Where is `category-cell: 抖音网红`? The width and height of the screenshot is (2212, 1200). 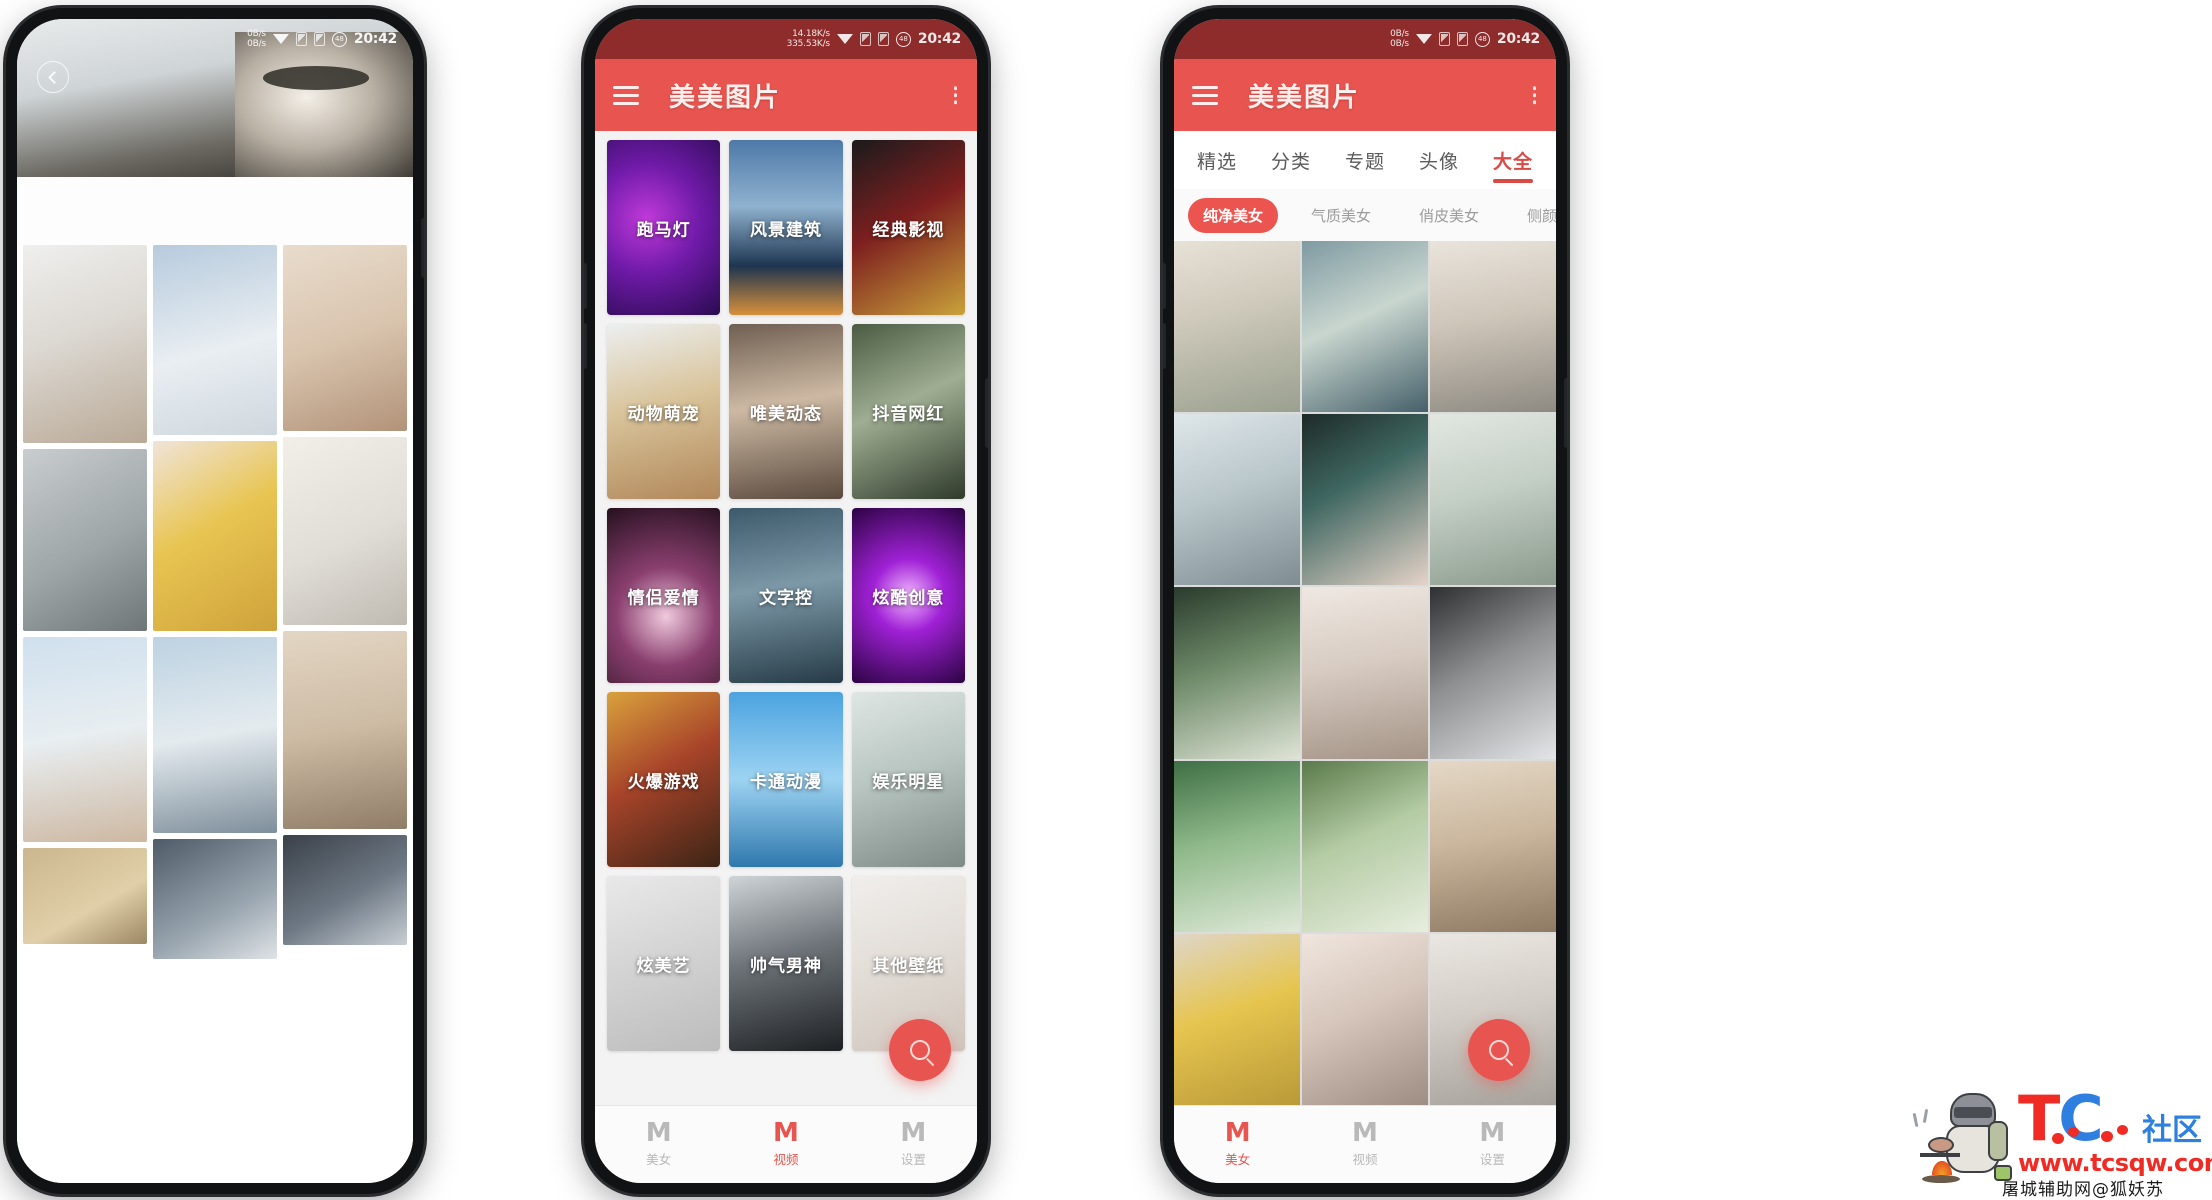 category-cell: 抖音网红 is located at coordinates (908, 411).